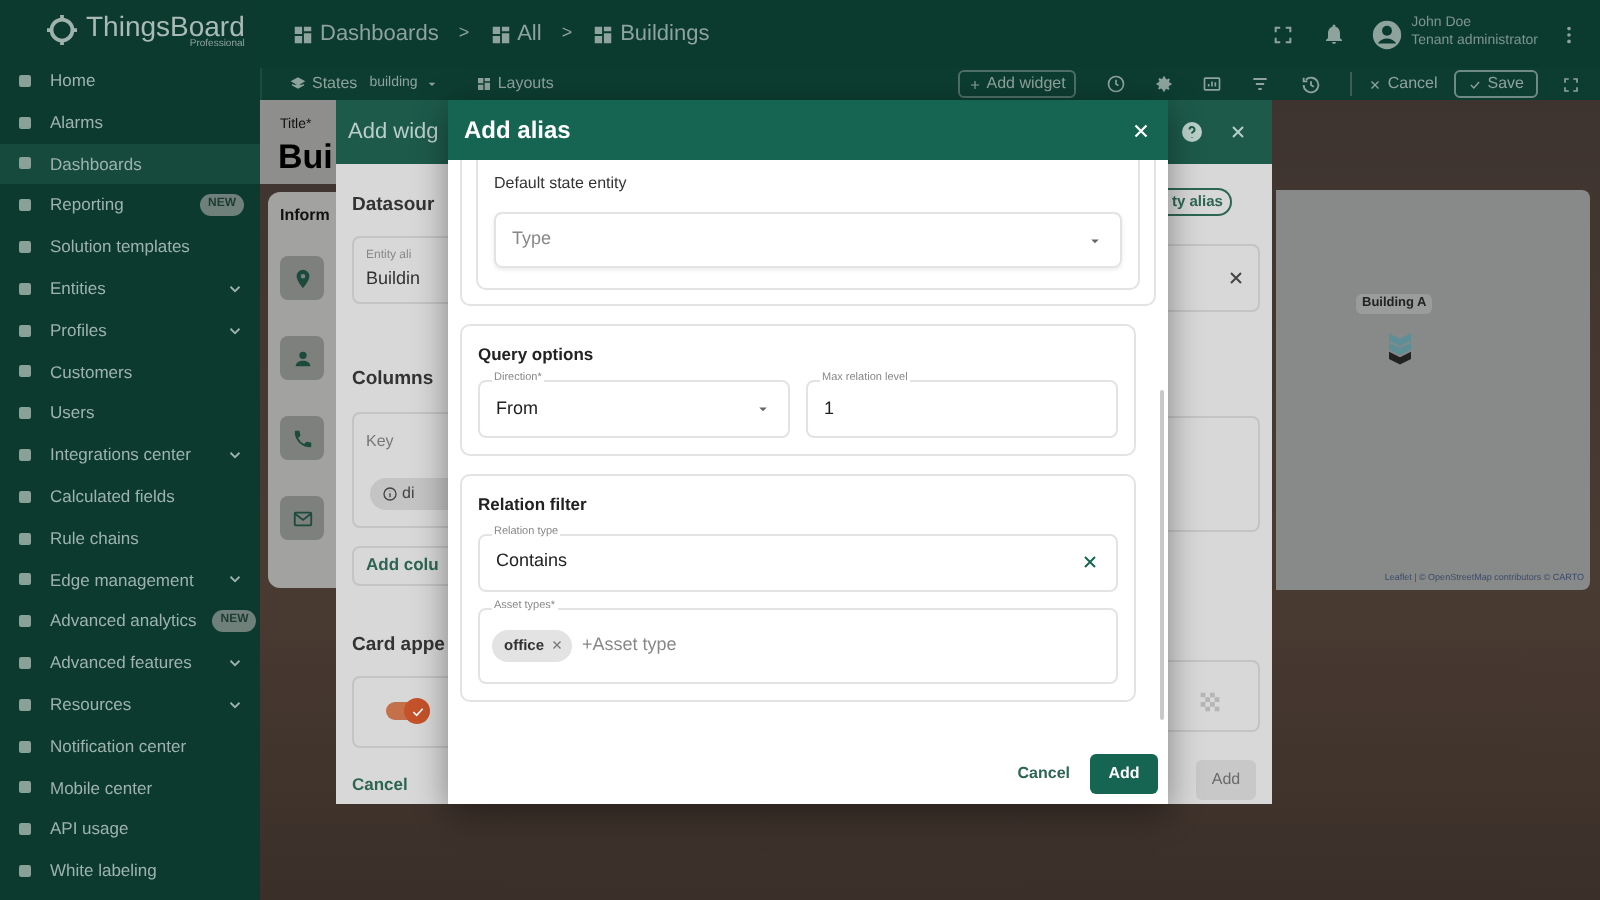 The width and height of the screenshot is (1600, 900). I want to click on bell-icon, so click(1333, 34).